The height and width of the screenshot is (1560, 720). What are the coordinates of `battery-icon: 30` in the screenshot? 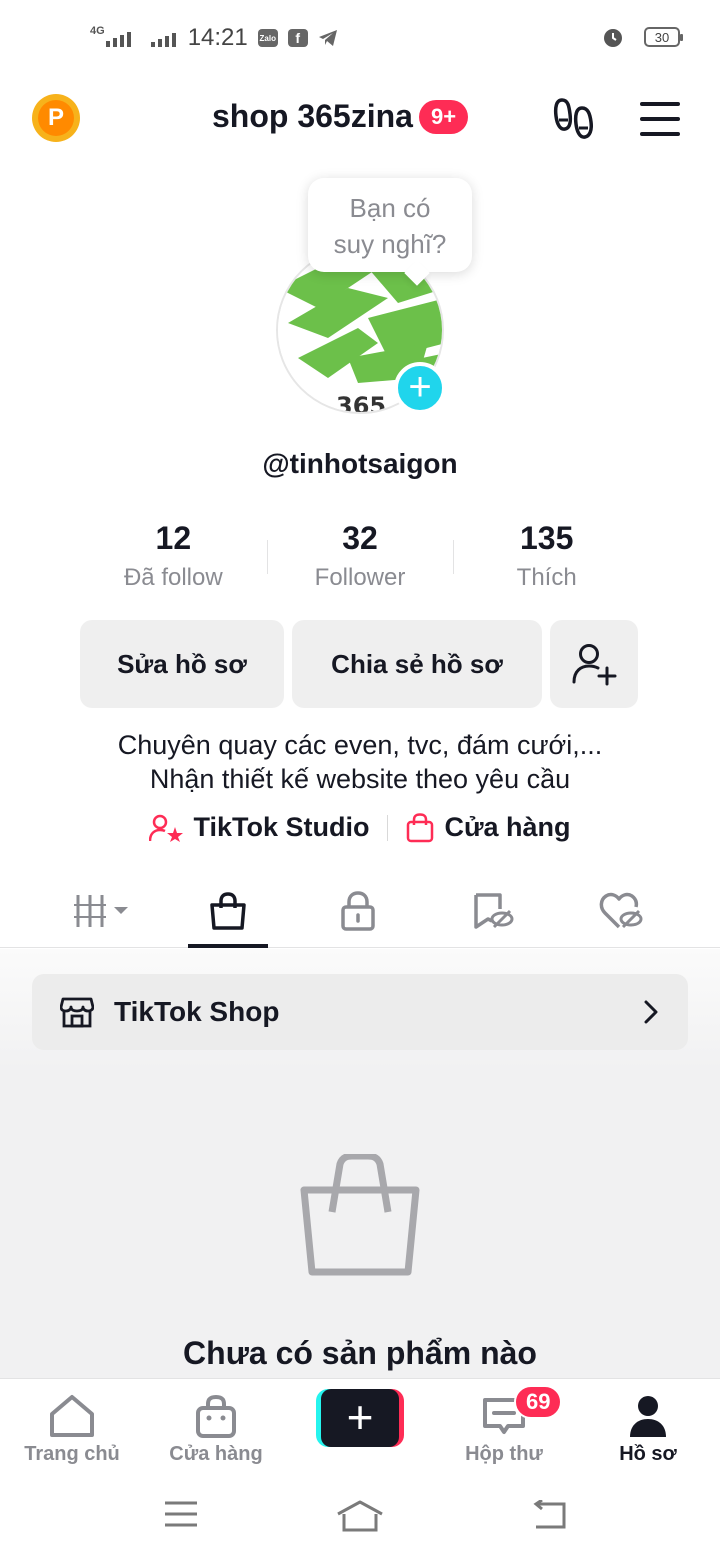 It's located at (663, 37).